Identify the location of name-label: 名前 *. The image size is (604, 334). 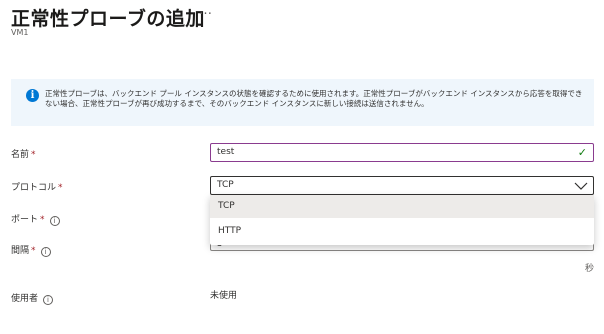
(23, 153).